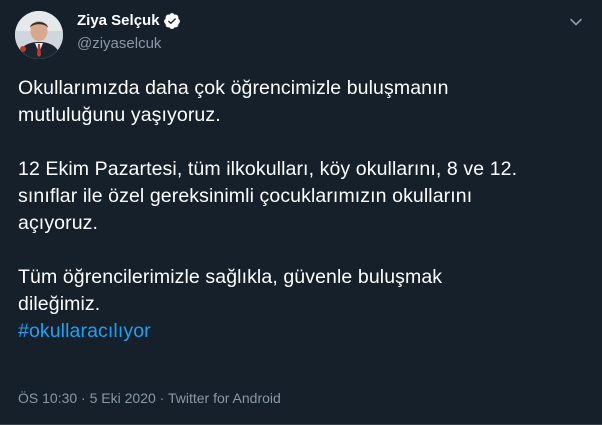 This screenshot has height=425, width=602. Describe the element at coordinates (303, 331) in the screenshot. I see `hashtag-link: #okullaracılıyor` at that location.